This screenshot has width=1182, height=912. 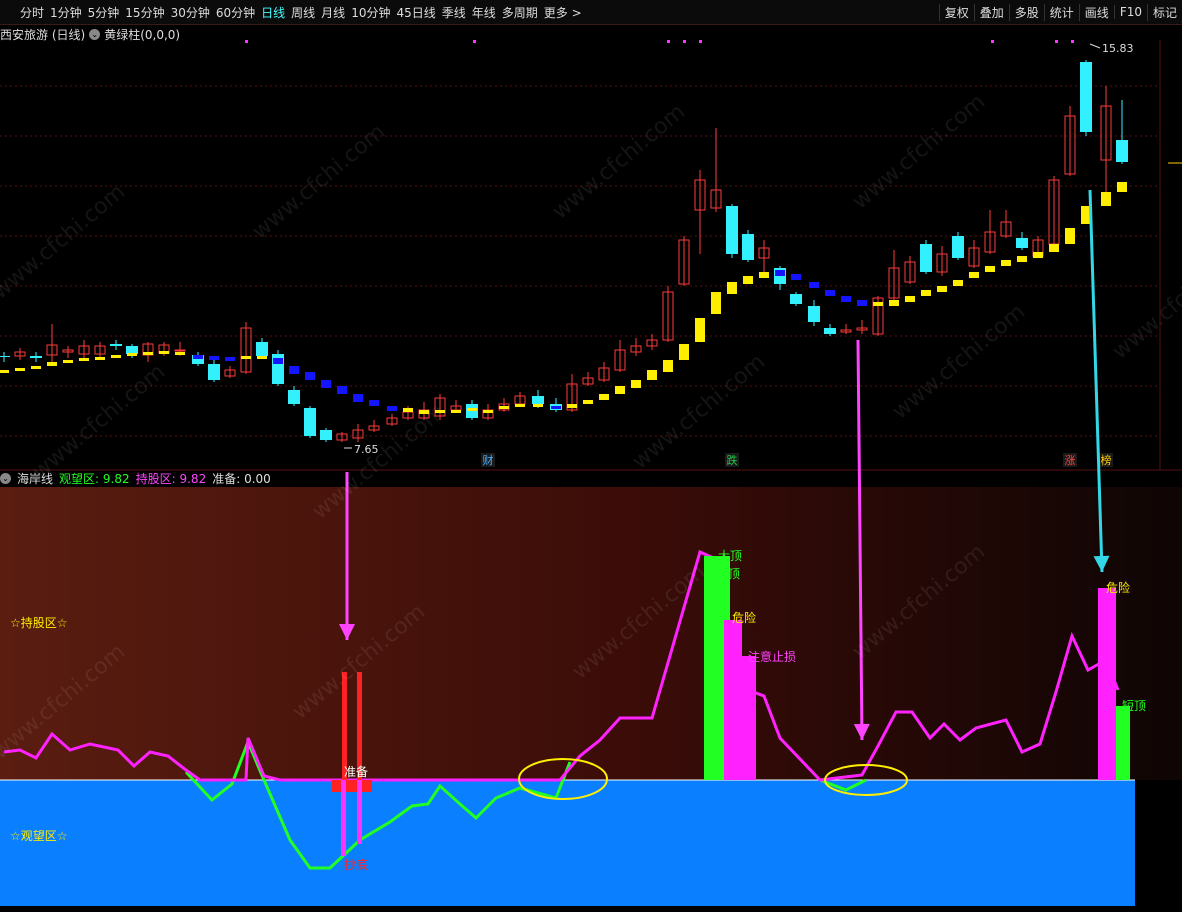 I want to click on watch-value: 9.82, so click(x=116, y=479).